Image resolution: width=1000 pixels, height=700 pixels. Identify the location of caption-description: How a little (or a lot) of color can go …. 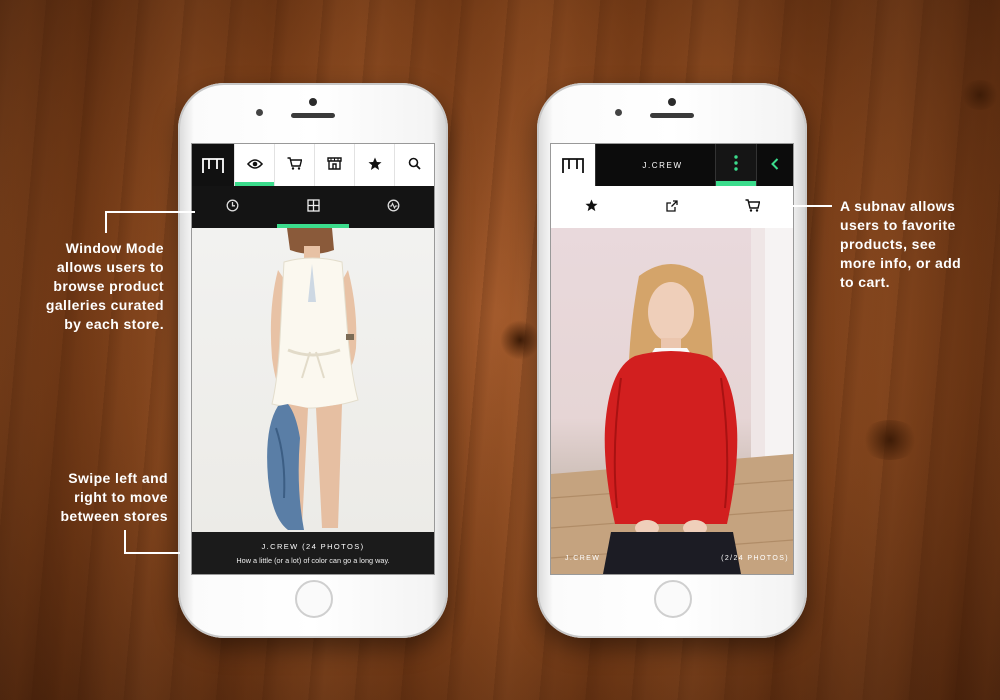
(313, 560).